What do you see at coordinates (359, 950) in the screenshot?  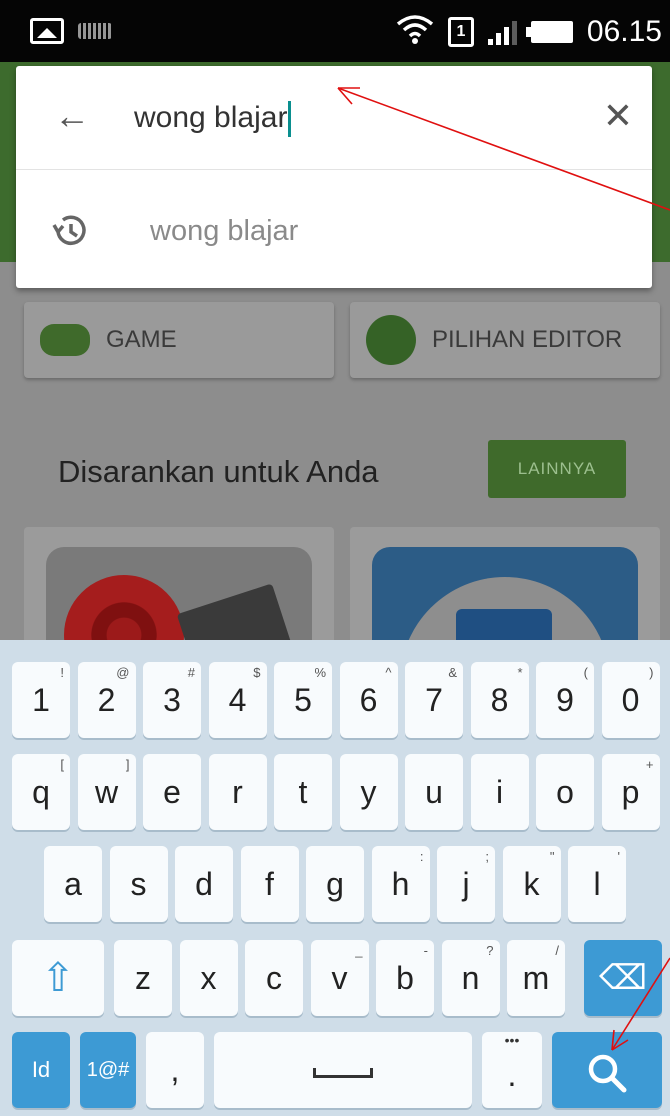 I see `key-secondary-label: _` at bounding box center [359, 950].